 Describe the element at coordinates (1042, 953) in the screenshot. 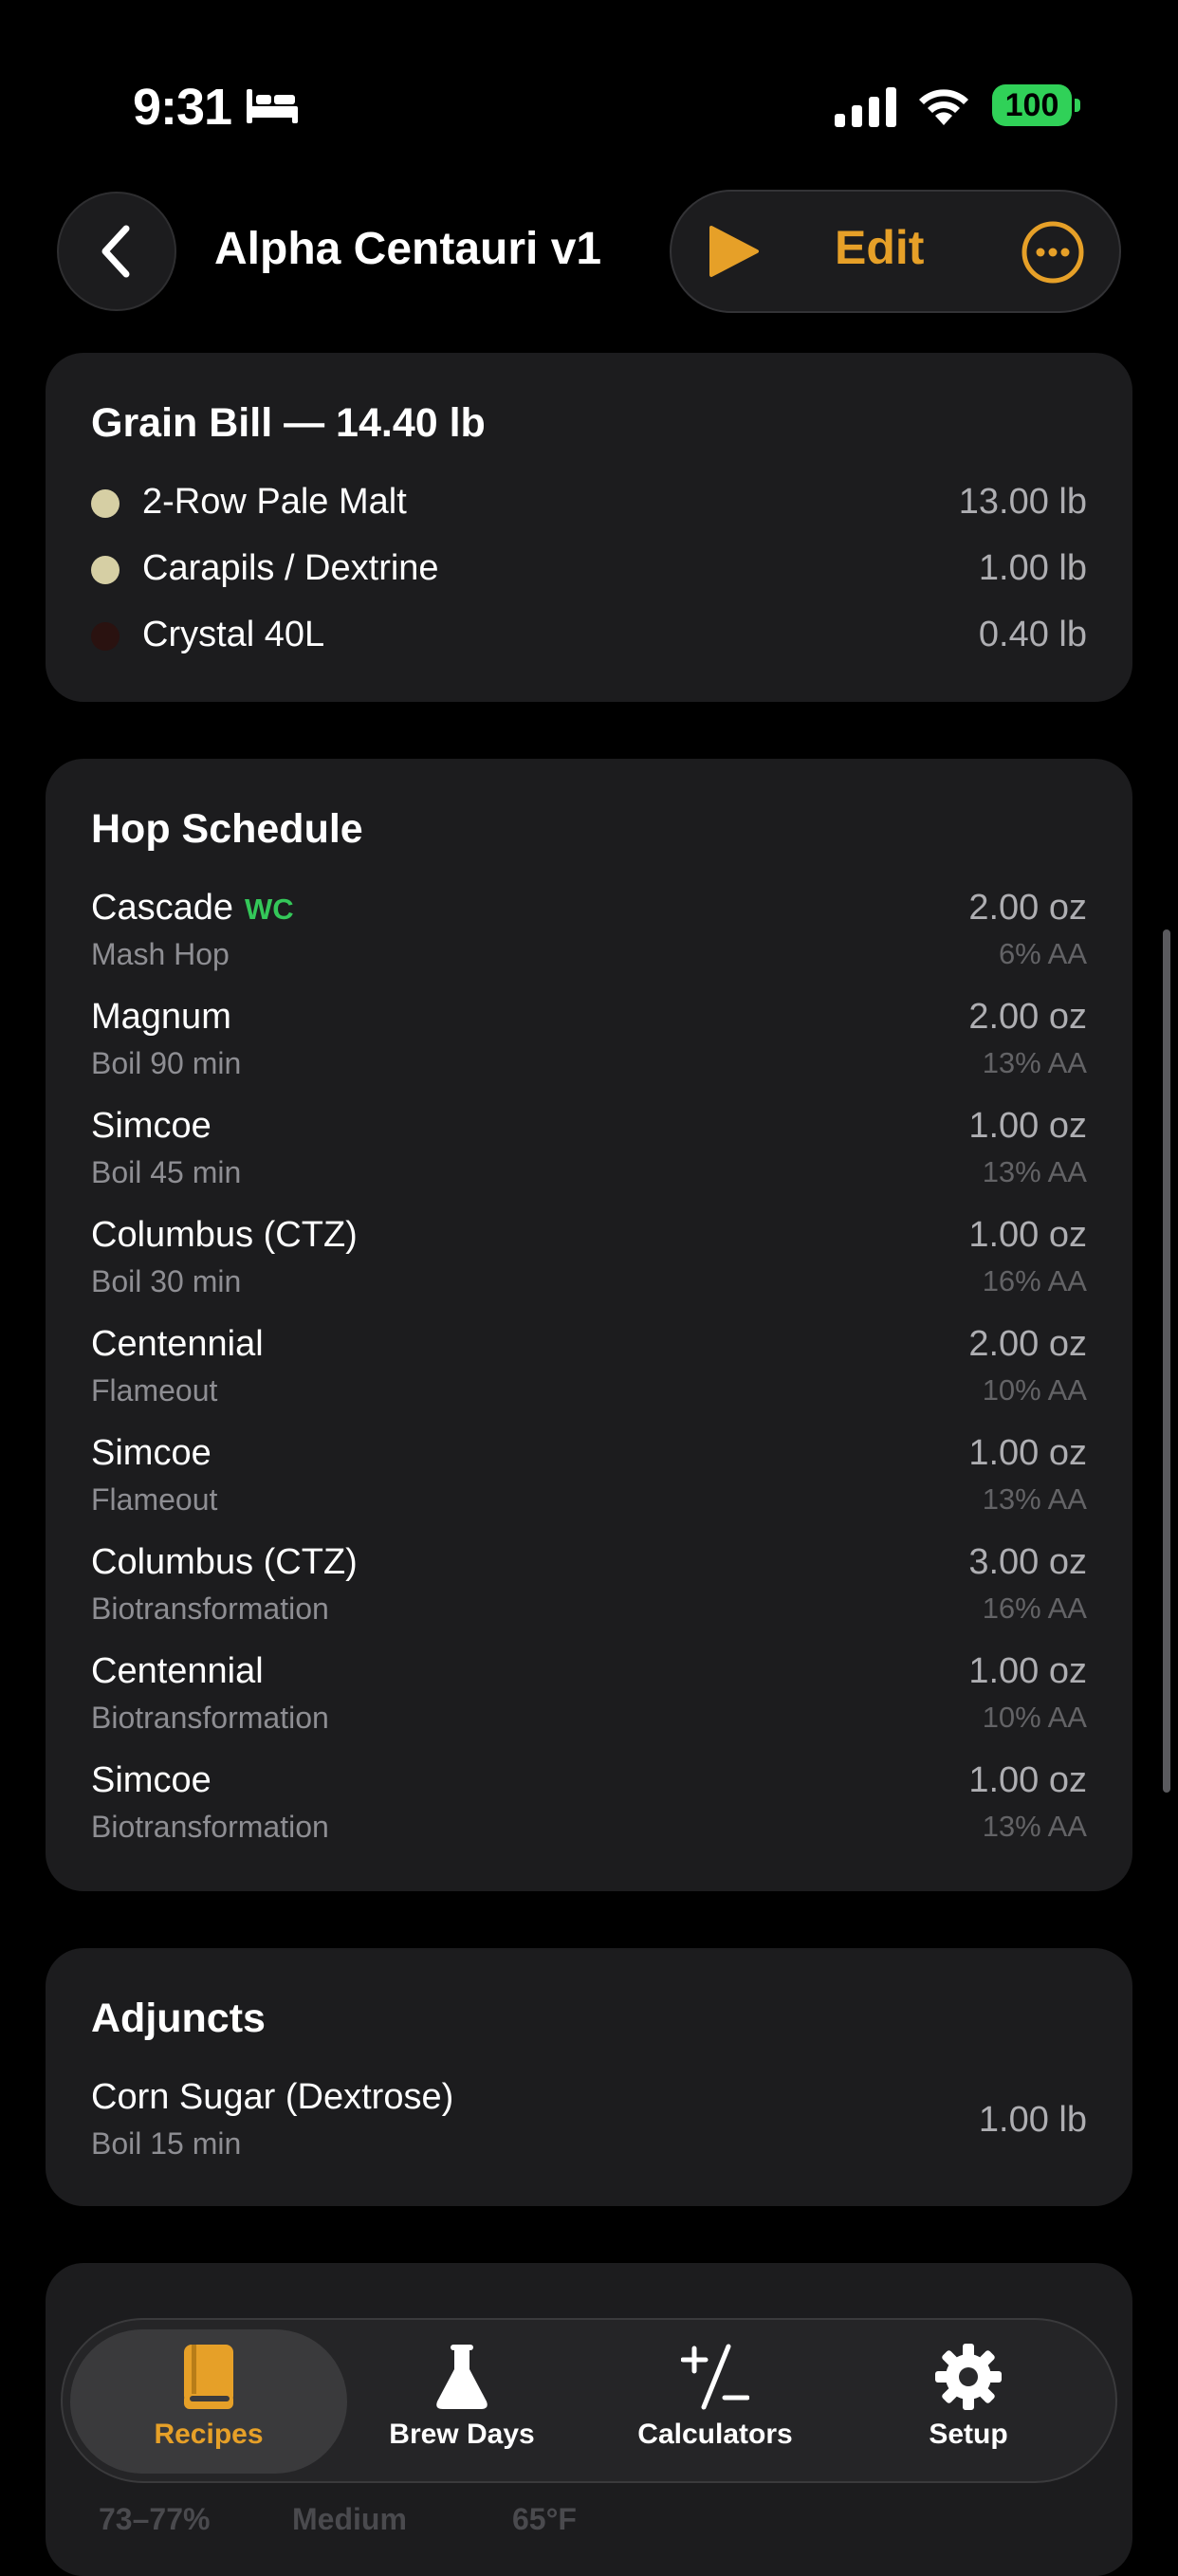

I see `hop-alpha-acid: 6% AA` at that location.